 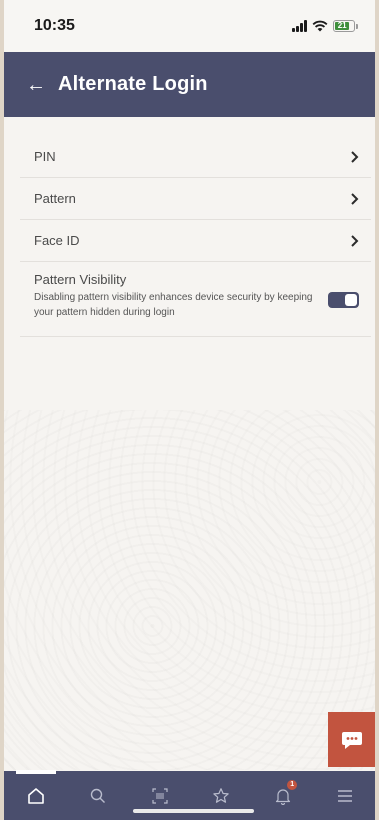 What do you see at coordinates (36, 85) in the screenshot?
I see `arrow-left-icon: ←` at bounding box center [36, 85].